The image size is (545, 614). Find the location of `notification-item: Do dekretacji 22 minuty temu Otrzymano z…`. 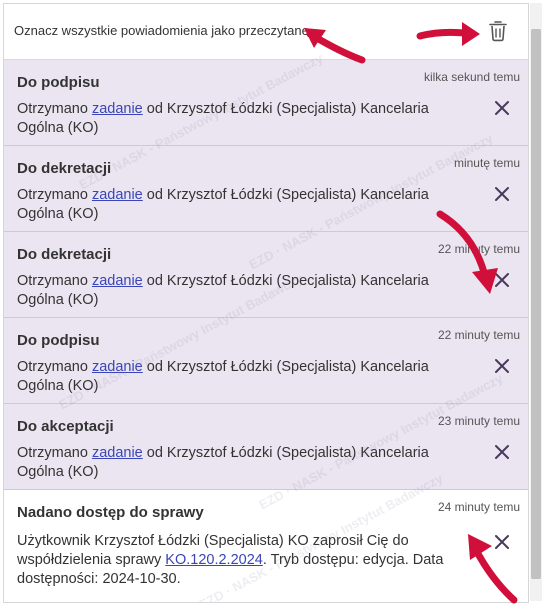

notification-item: Do dekretacji 22 minuty temu Otrzymano z… is located at coordinates (266, 275).